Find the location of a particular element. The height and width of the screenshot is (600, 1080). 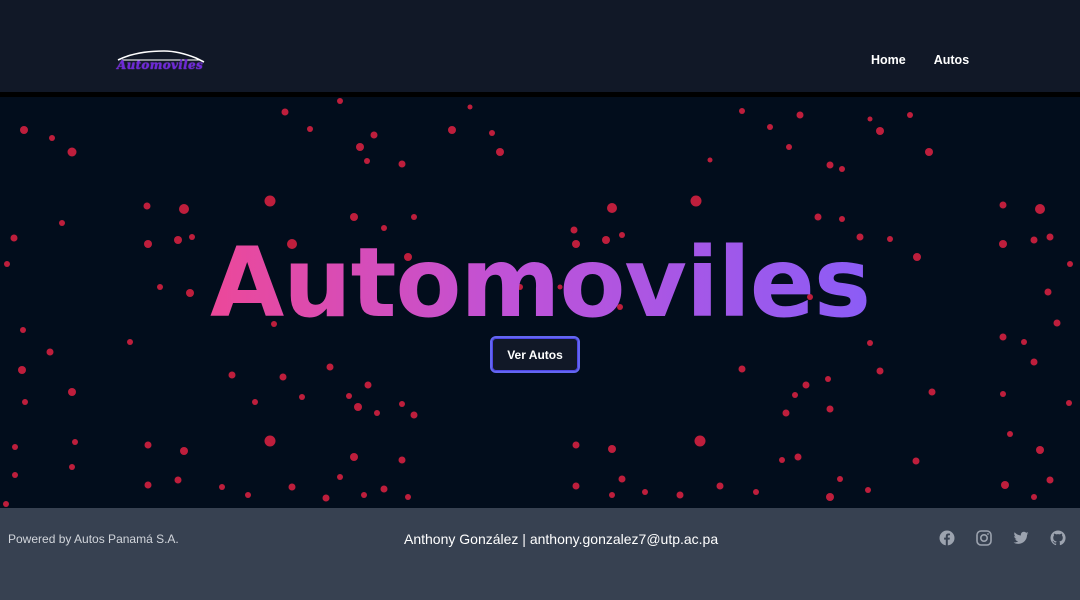

powered-by-text: Powered by Autos Panamá S.A. is located at coordinates (93, 539).